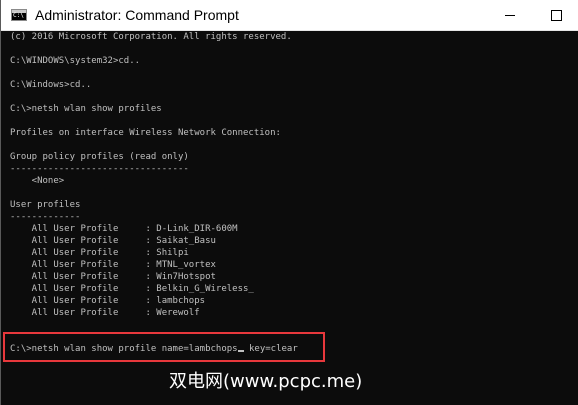 This screenshot has height=405, width=578. I want to click on console-line: -------------, so click(45, 217).